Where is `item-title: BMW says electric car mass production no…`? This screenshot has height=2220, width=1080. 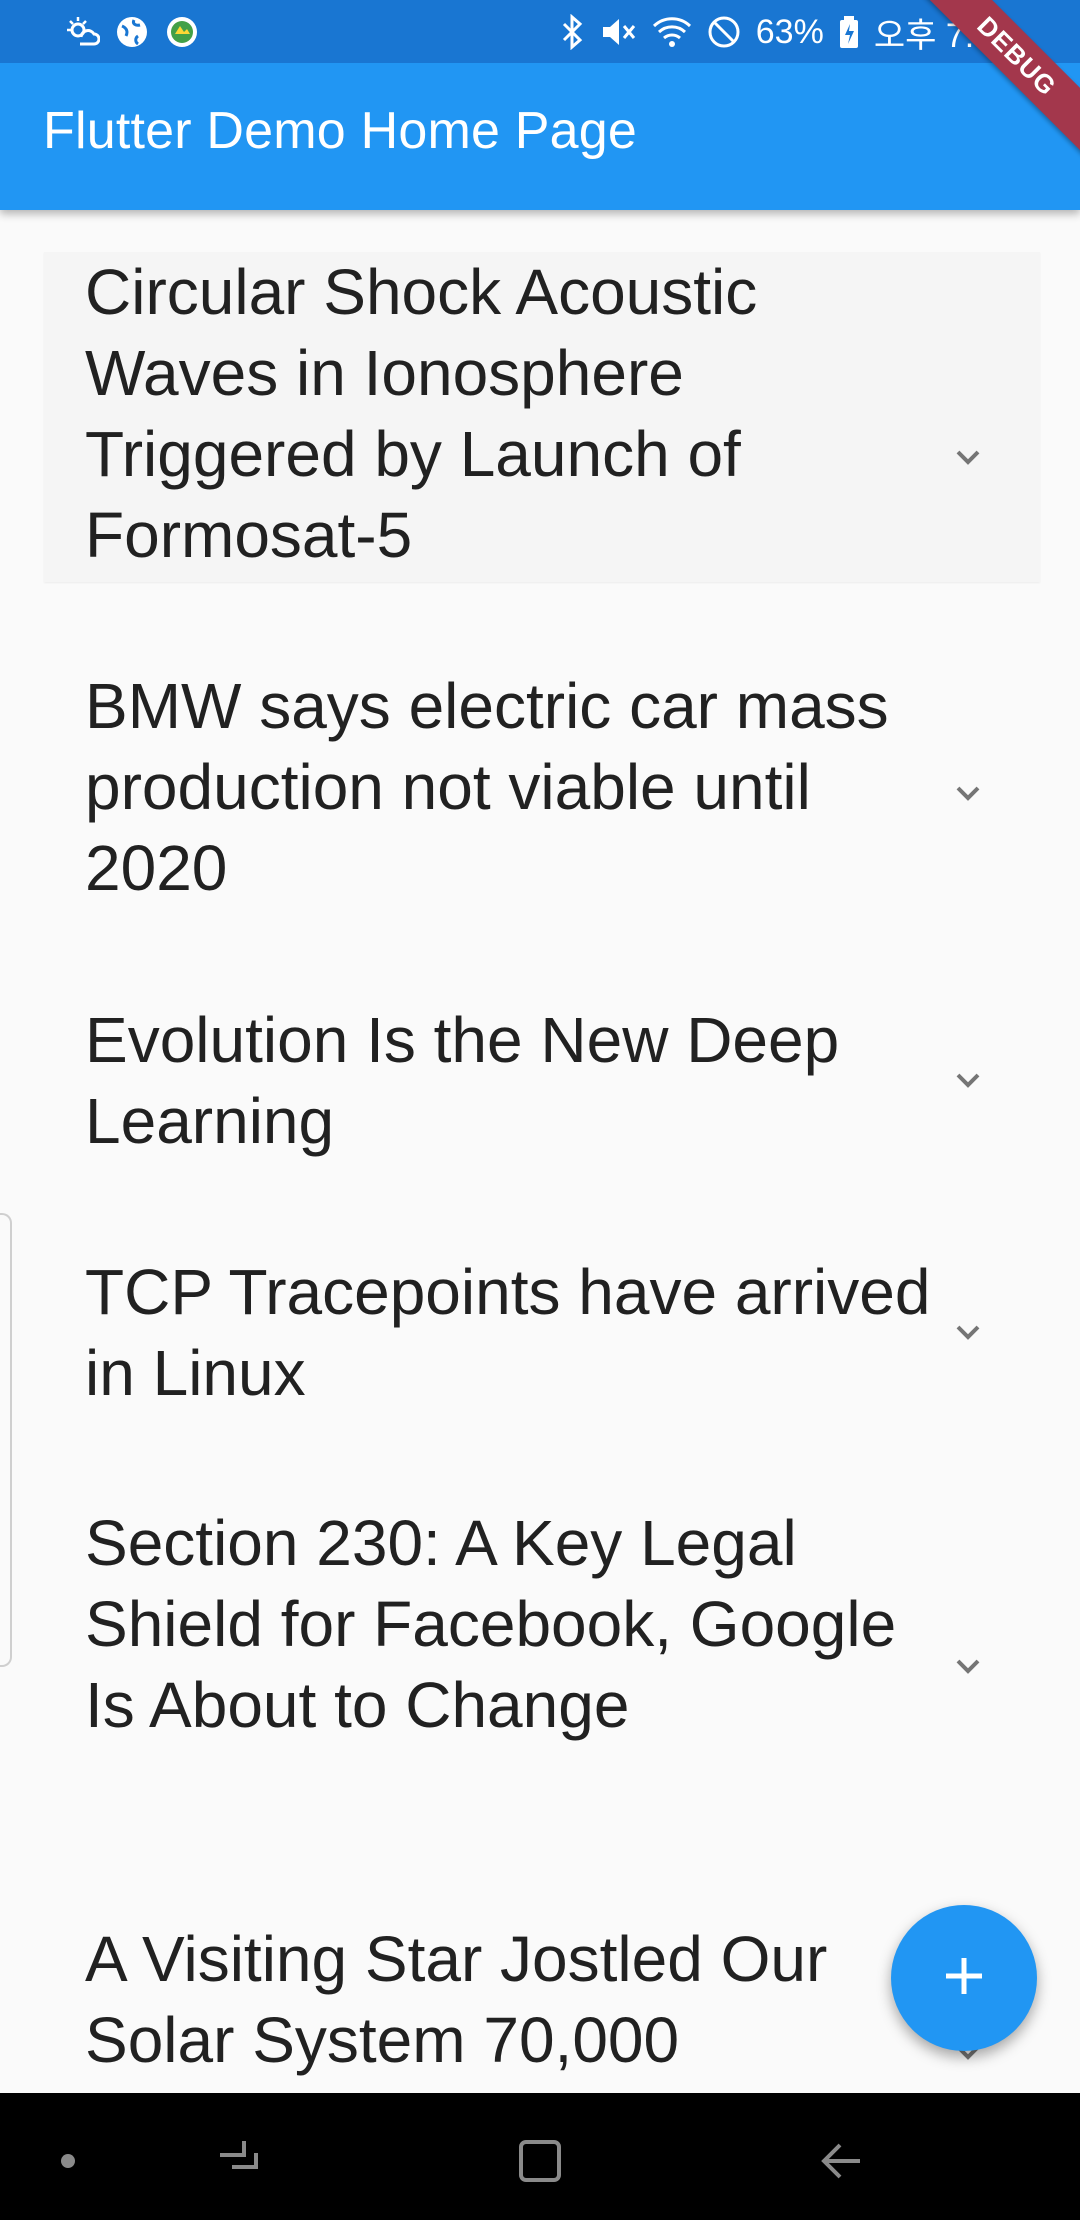
item-title: BMW says electric car mass production no… is located at coordinates (487, 787).